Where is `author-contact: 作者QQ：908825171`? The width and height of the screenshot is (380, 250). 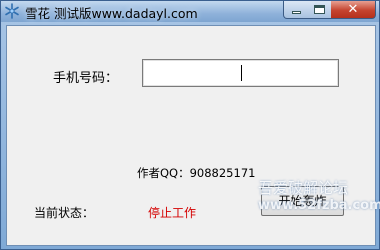
author-contact: 作者QQ：908825171 is located at coordinates (196, 173).